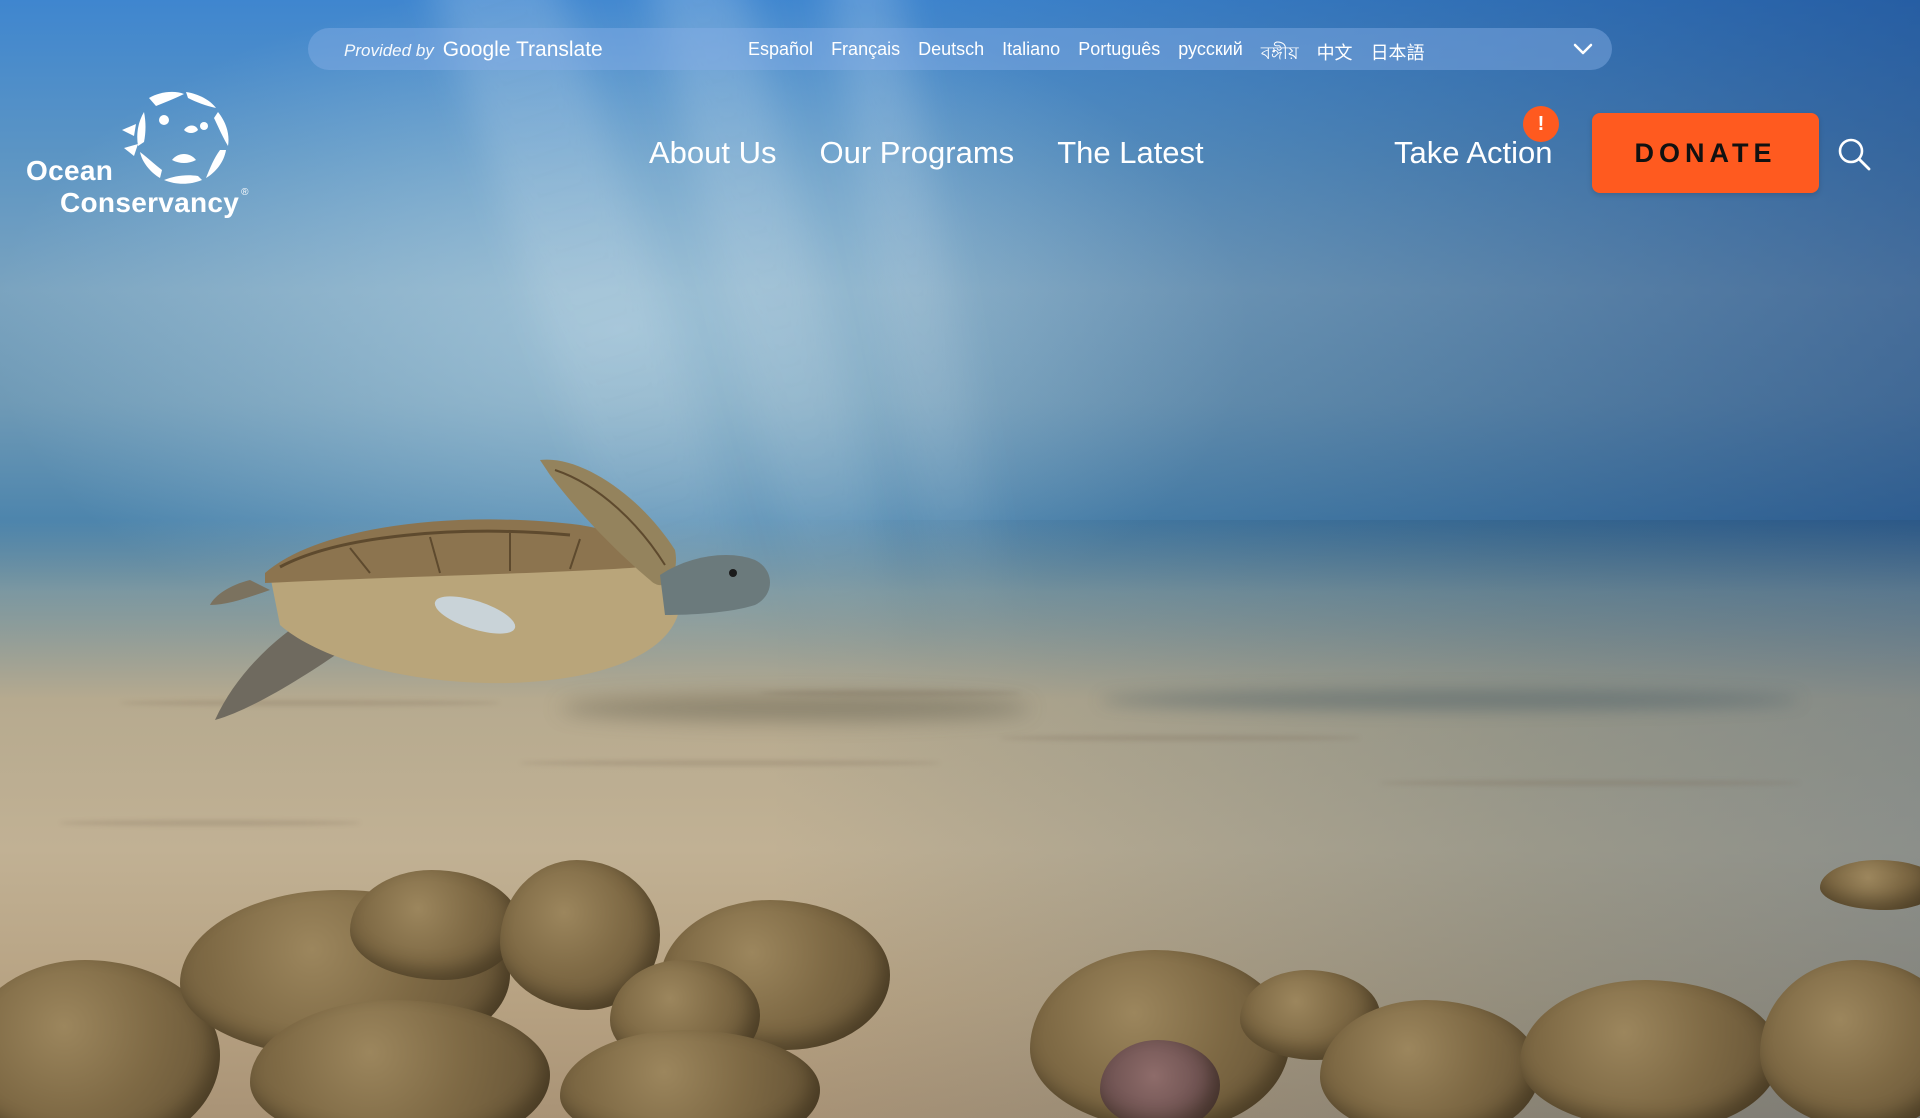  I want to click on ocean-conservancy-logo: Ocean Conservancy ®, so click(137, 155).